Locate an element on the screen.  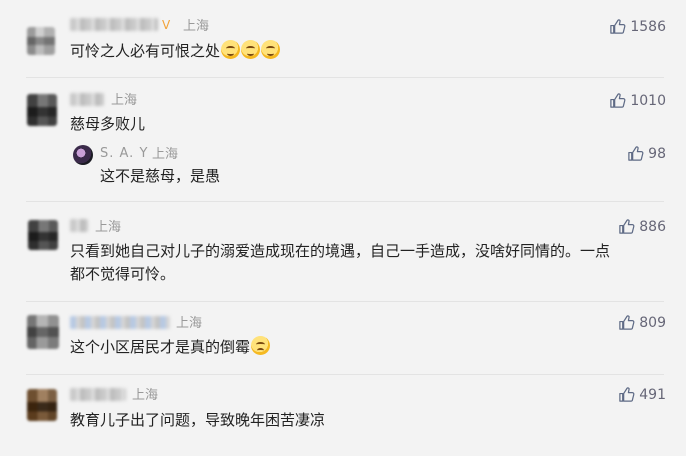
like-count: 809 is located at coordinates (652, 322).